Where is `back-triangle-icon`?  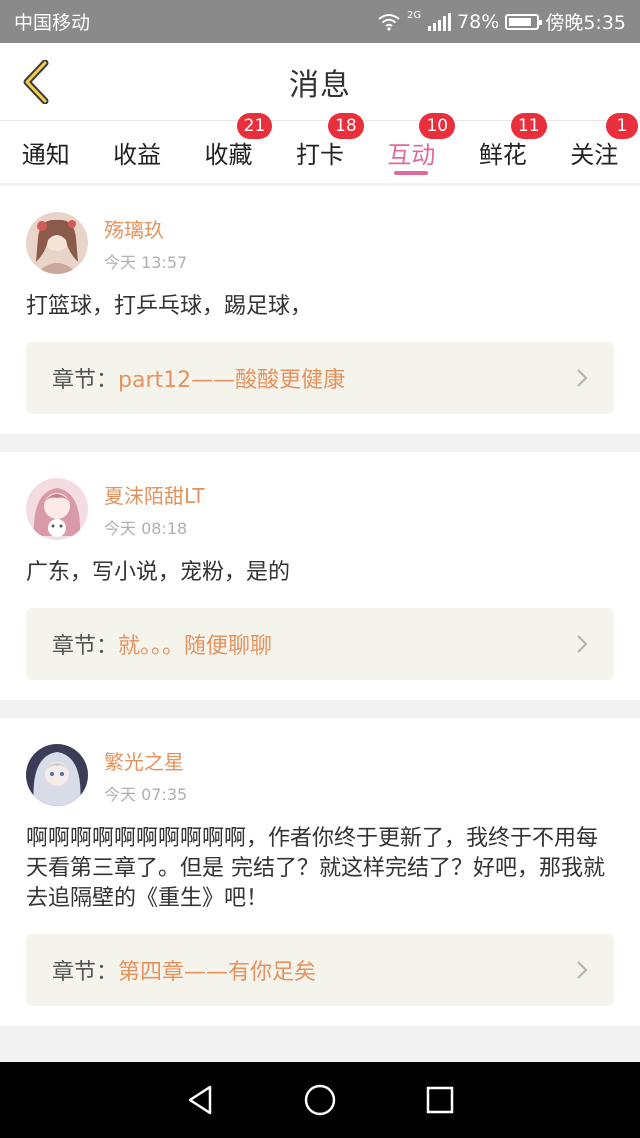
back-triangle-icon is located at coordinates (200, 1100).